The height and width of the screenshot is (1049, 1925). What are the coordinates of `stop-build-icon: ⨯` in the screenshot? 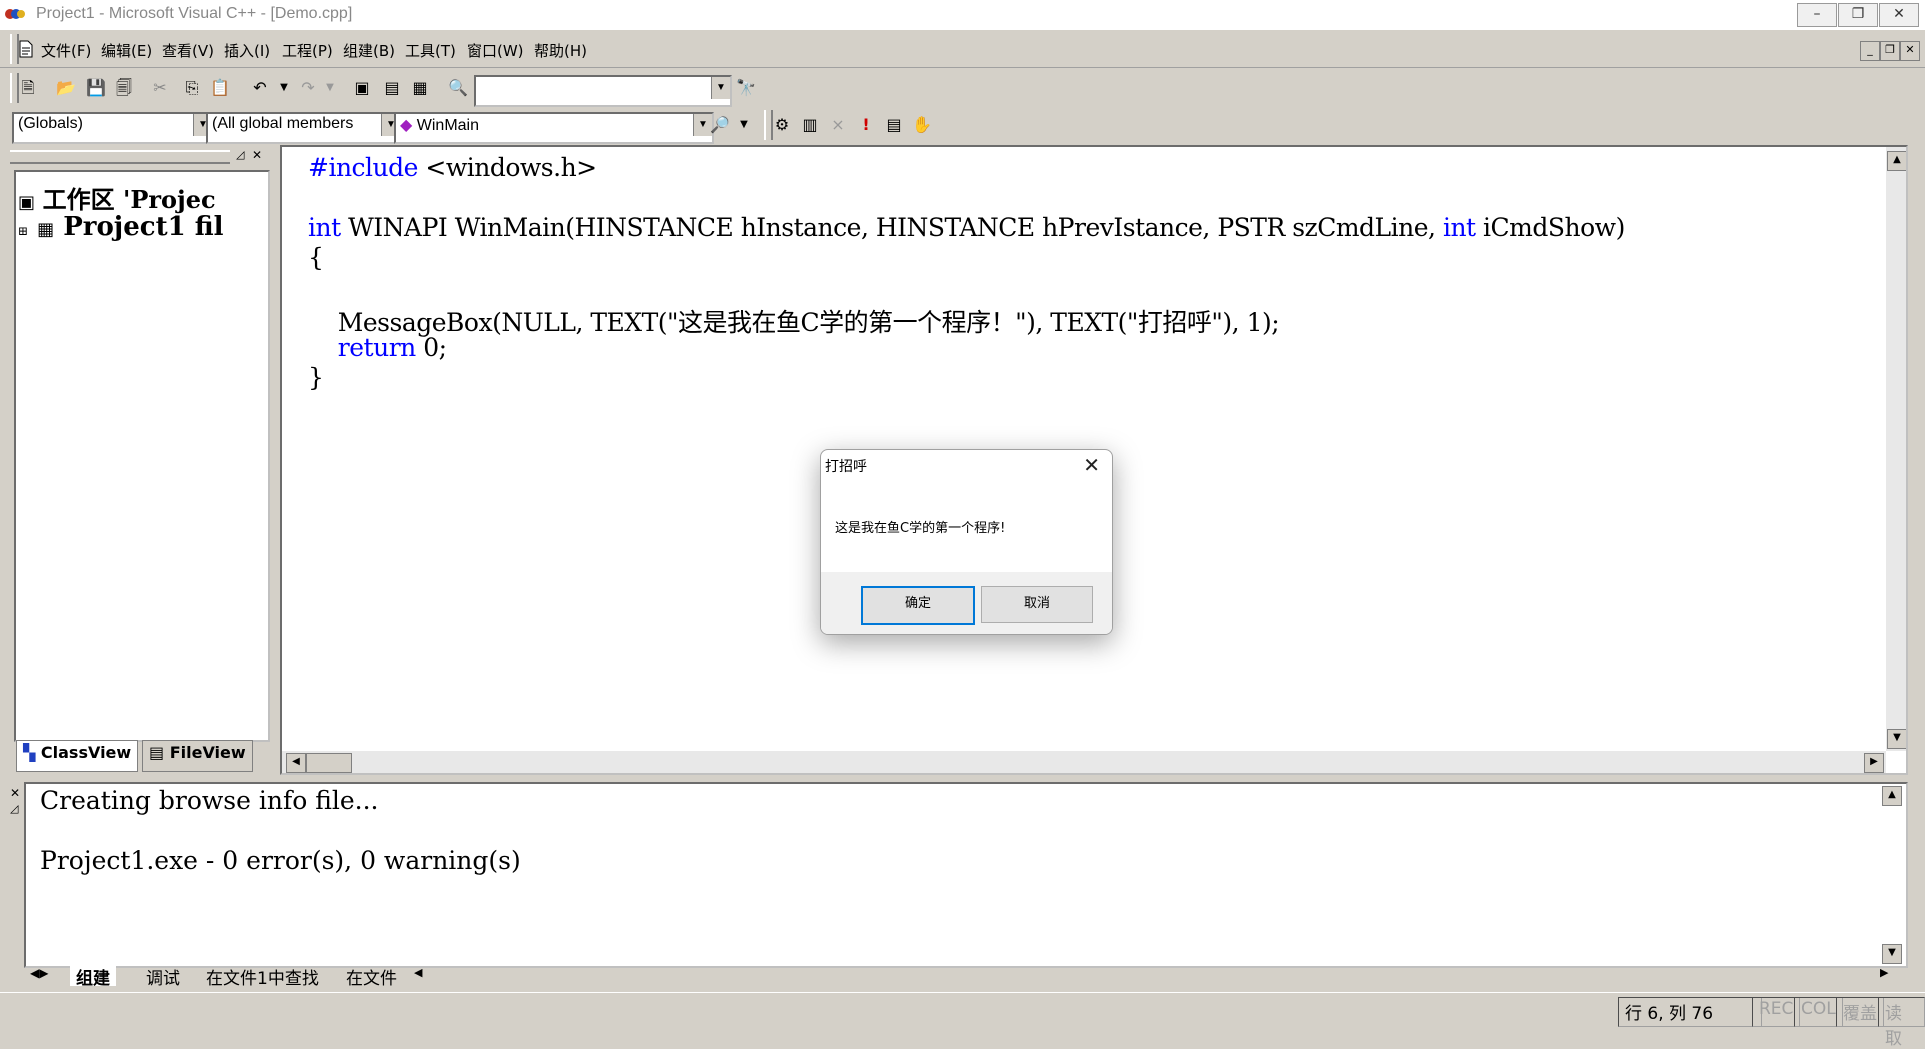 It's located at (838, 125).